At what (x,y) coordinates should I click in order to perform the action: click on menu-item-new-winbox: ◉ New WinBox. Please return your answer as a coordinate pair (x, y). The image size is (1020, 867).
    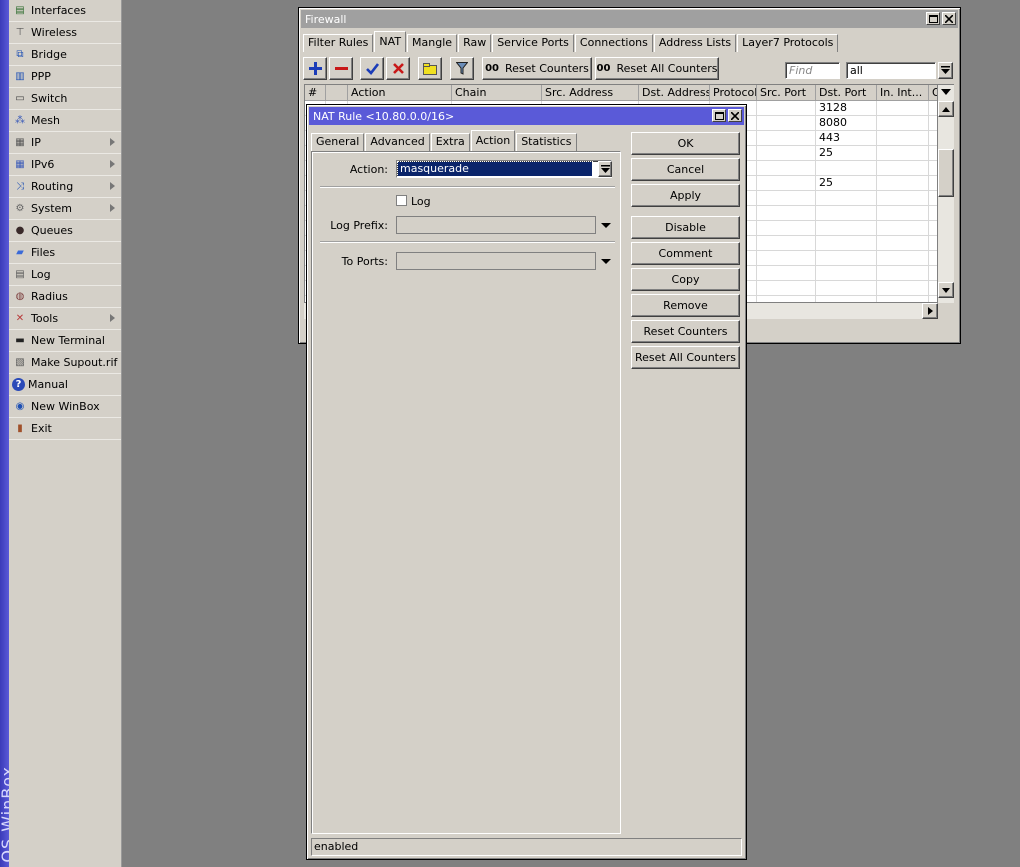
    Looking at the image, I should click on (65, 407).